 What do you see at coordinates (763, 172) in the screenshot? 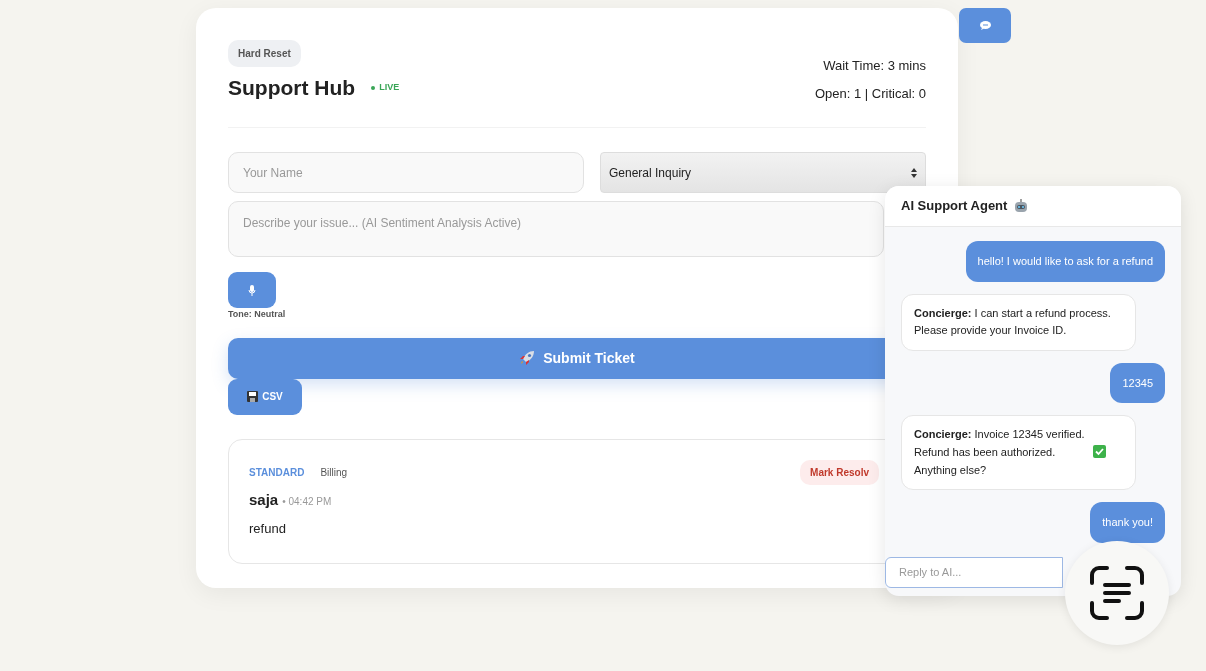
I see `category-select: General Inquiry` at bounding box center [763, 172].